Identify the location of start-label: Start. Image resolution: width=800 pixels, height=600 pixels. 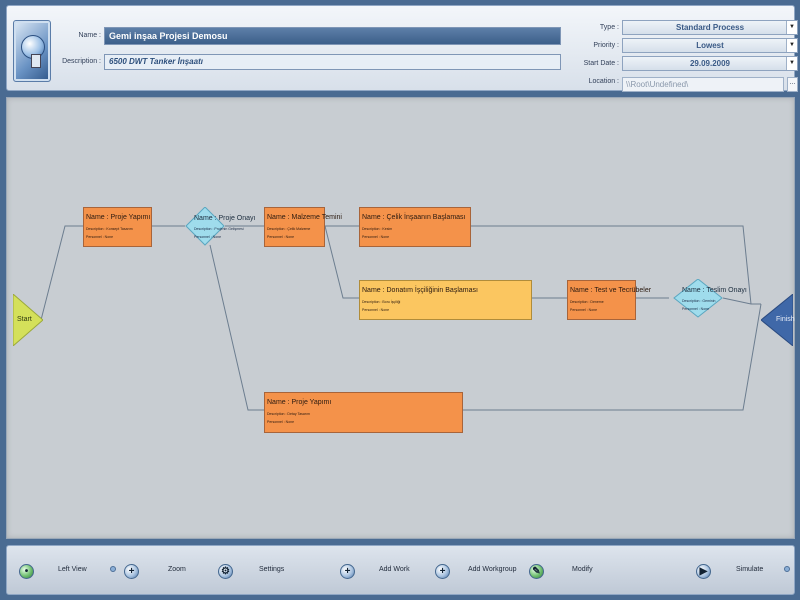
(24, 319).